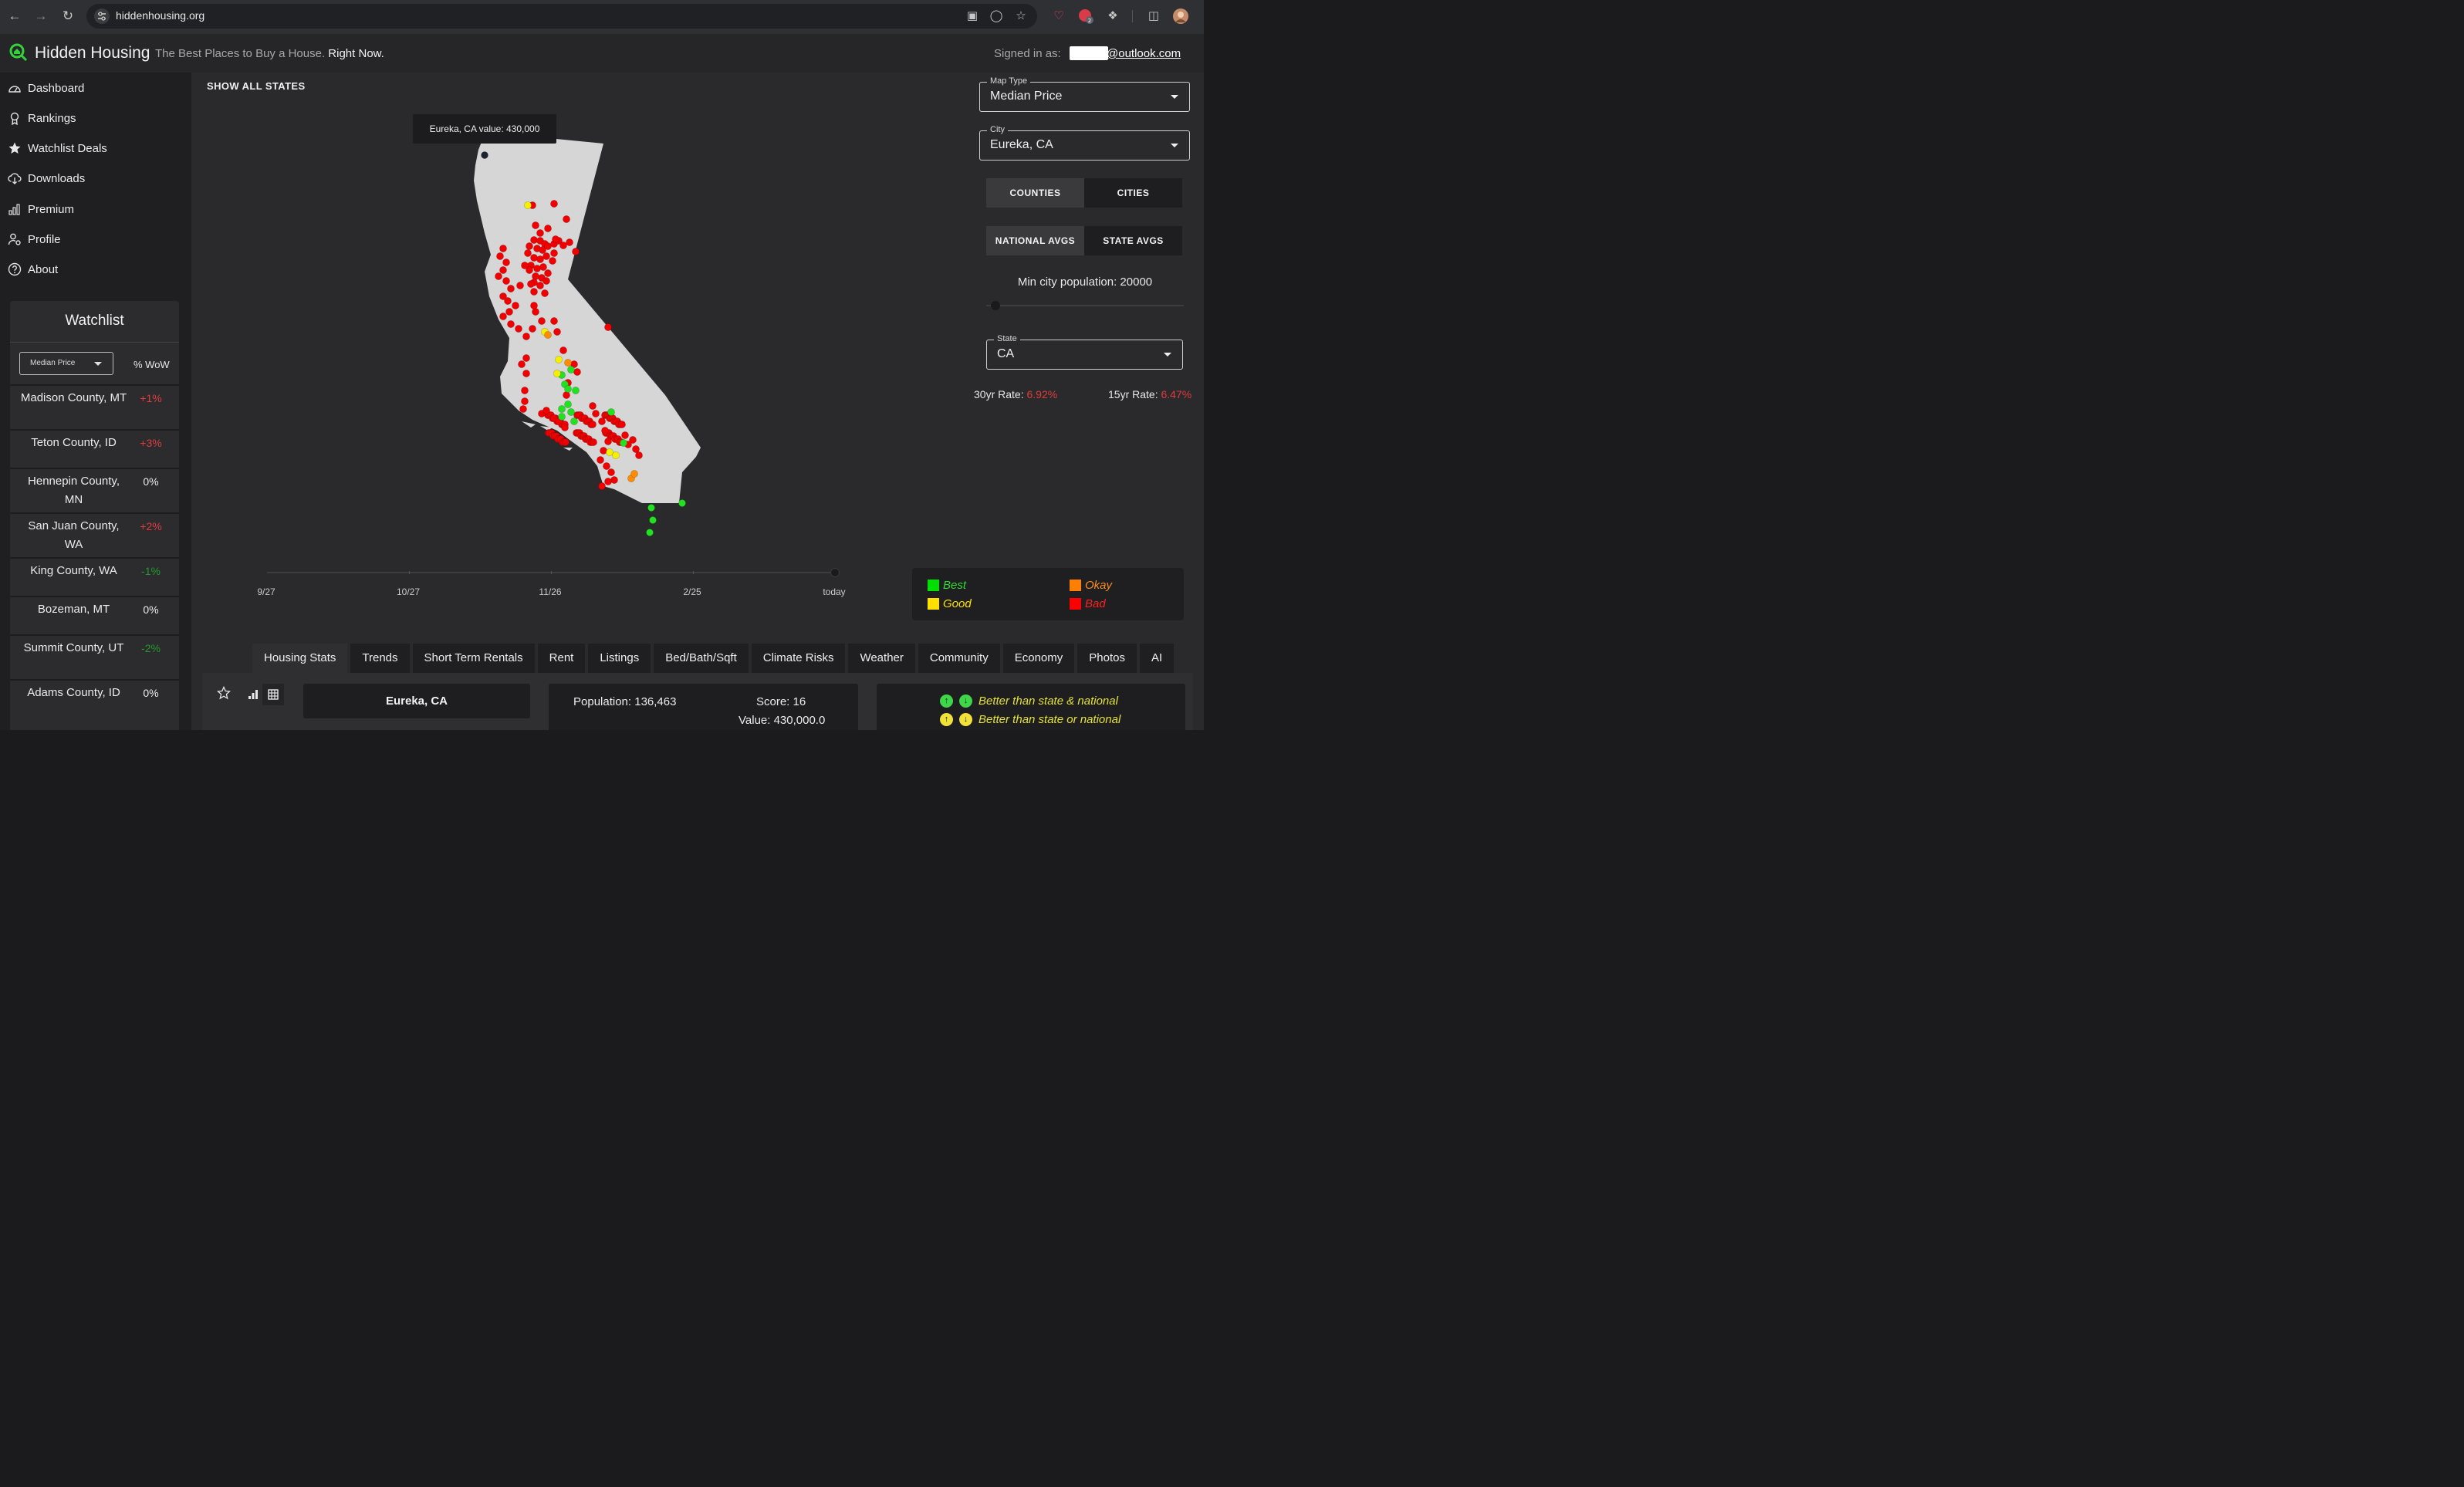  Describe the element at coordinates (1084, 352) in the screenshot. I see `state-select: State CA` at that location.